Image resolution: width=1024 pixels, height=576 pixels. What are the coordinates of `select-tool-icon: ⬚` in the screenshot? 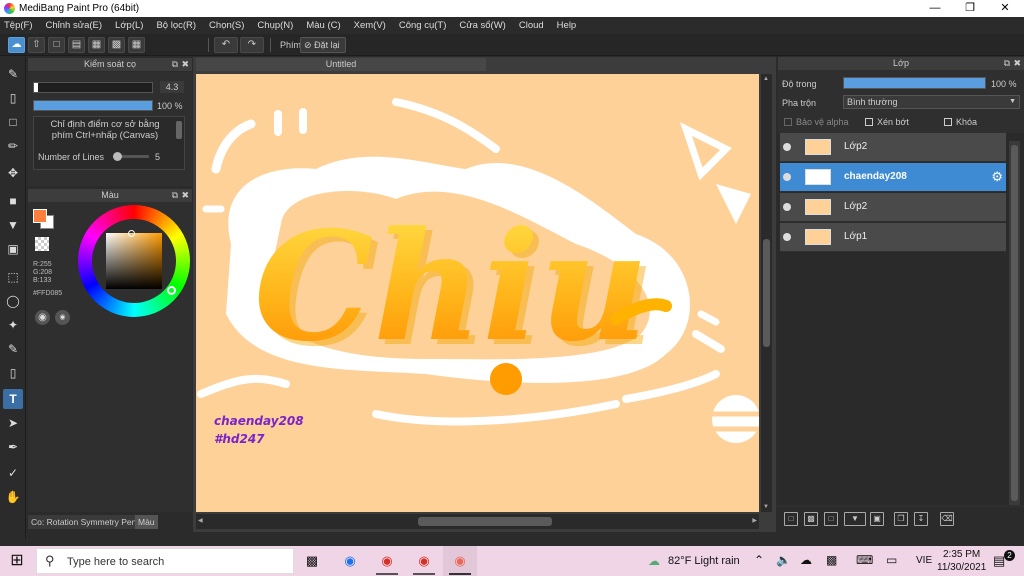 It's located at (13, 277).